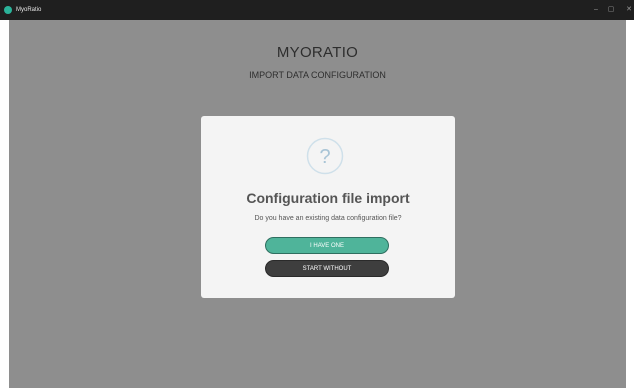  I want to click on page-title: MYORATIO, so click(317, 52).